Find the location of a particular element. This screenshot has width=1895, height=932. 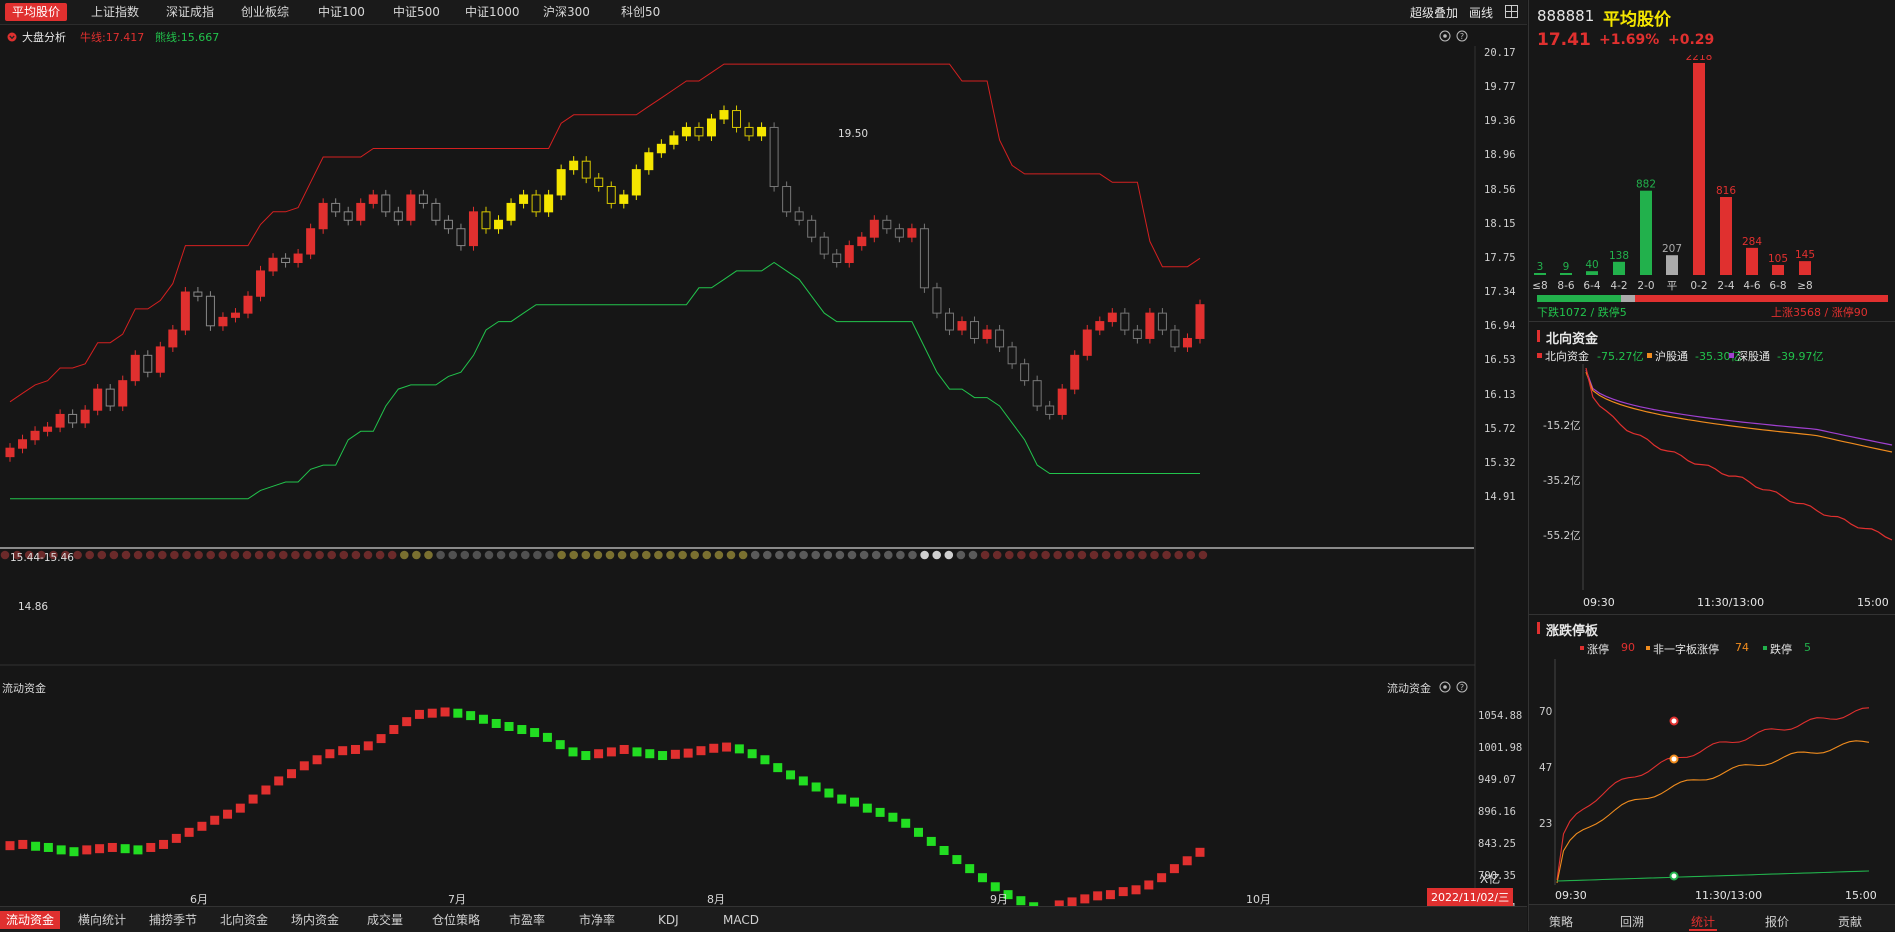

tab-csi1000: 中证1000 is located at coordinates (492, 12).